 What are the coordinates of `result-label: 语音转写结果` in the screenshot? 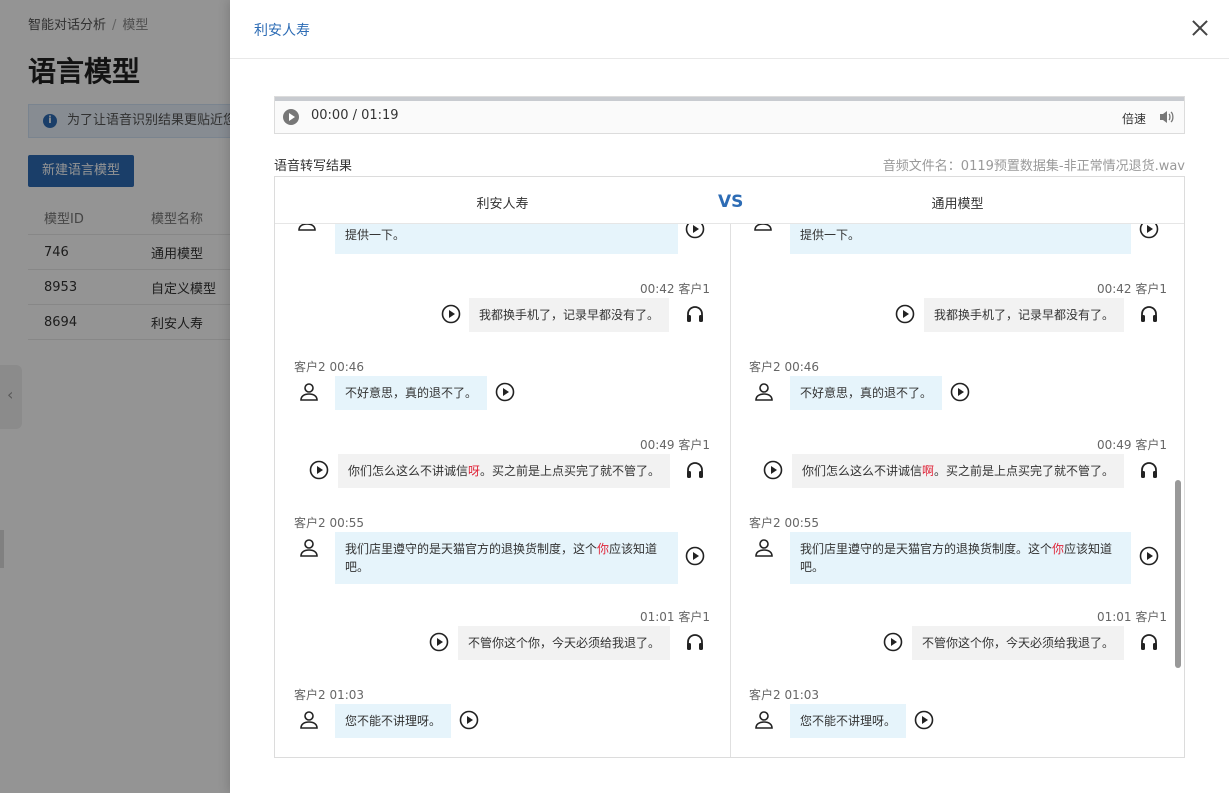 It's located at (313, 166).